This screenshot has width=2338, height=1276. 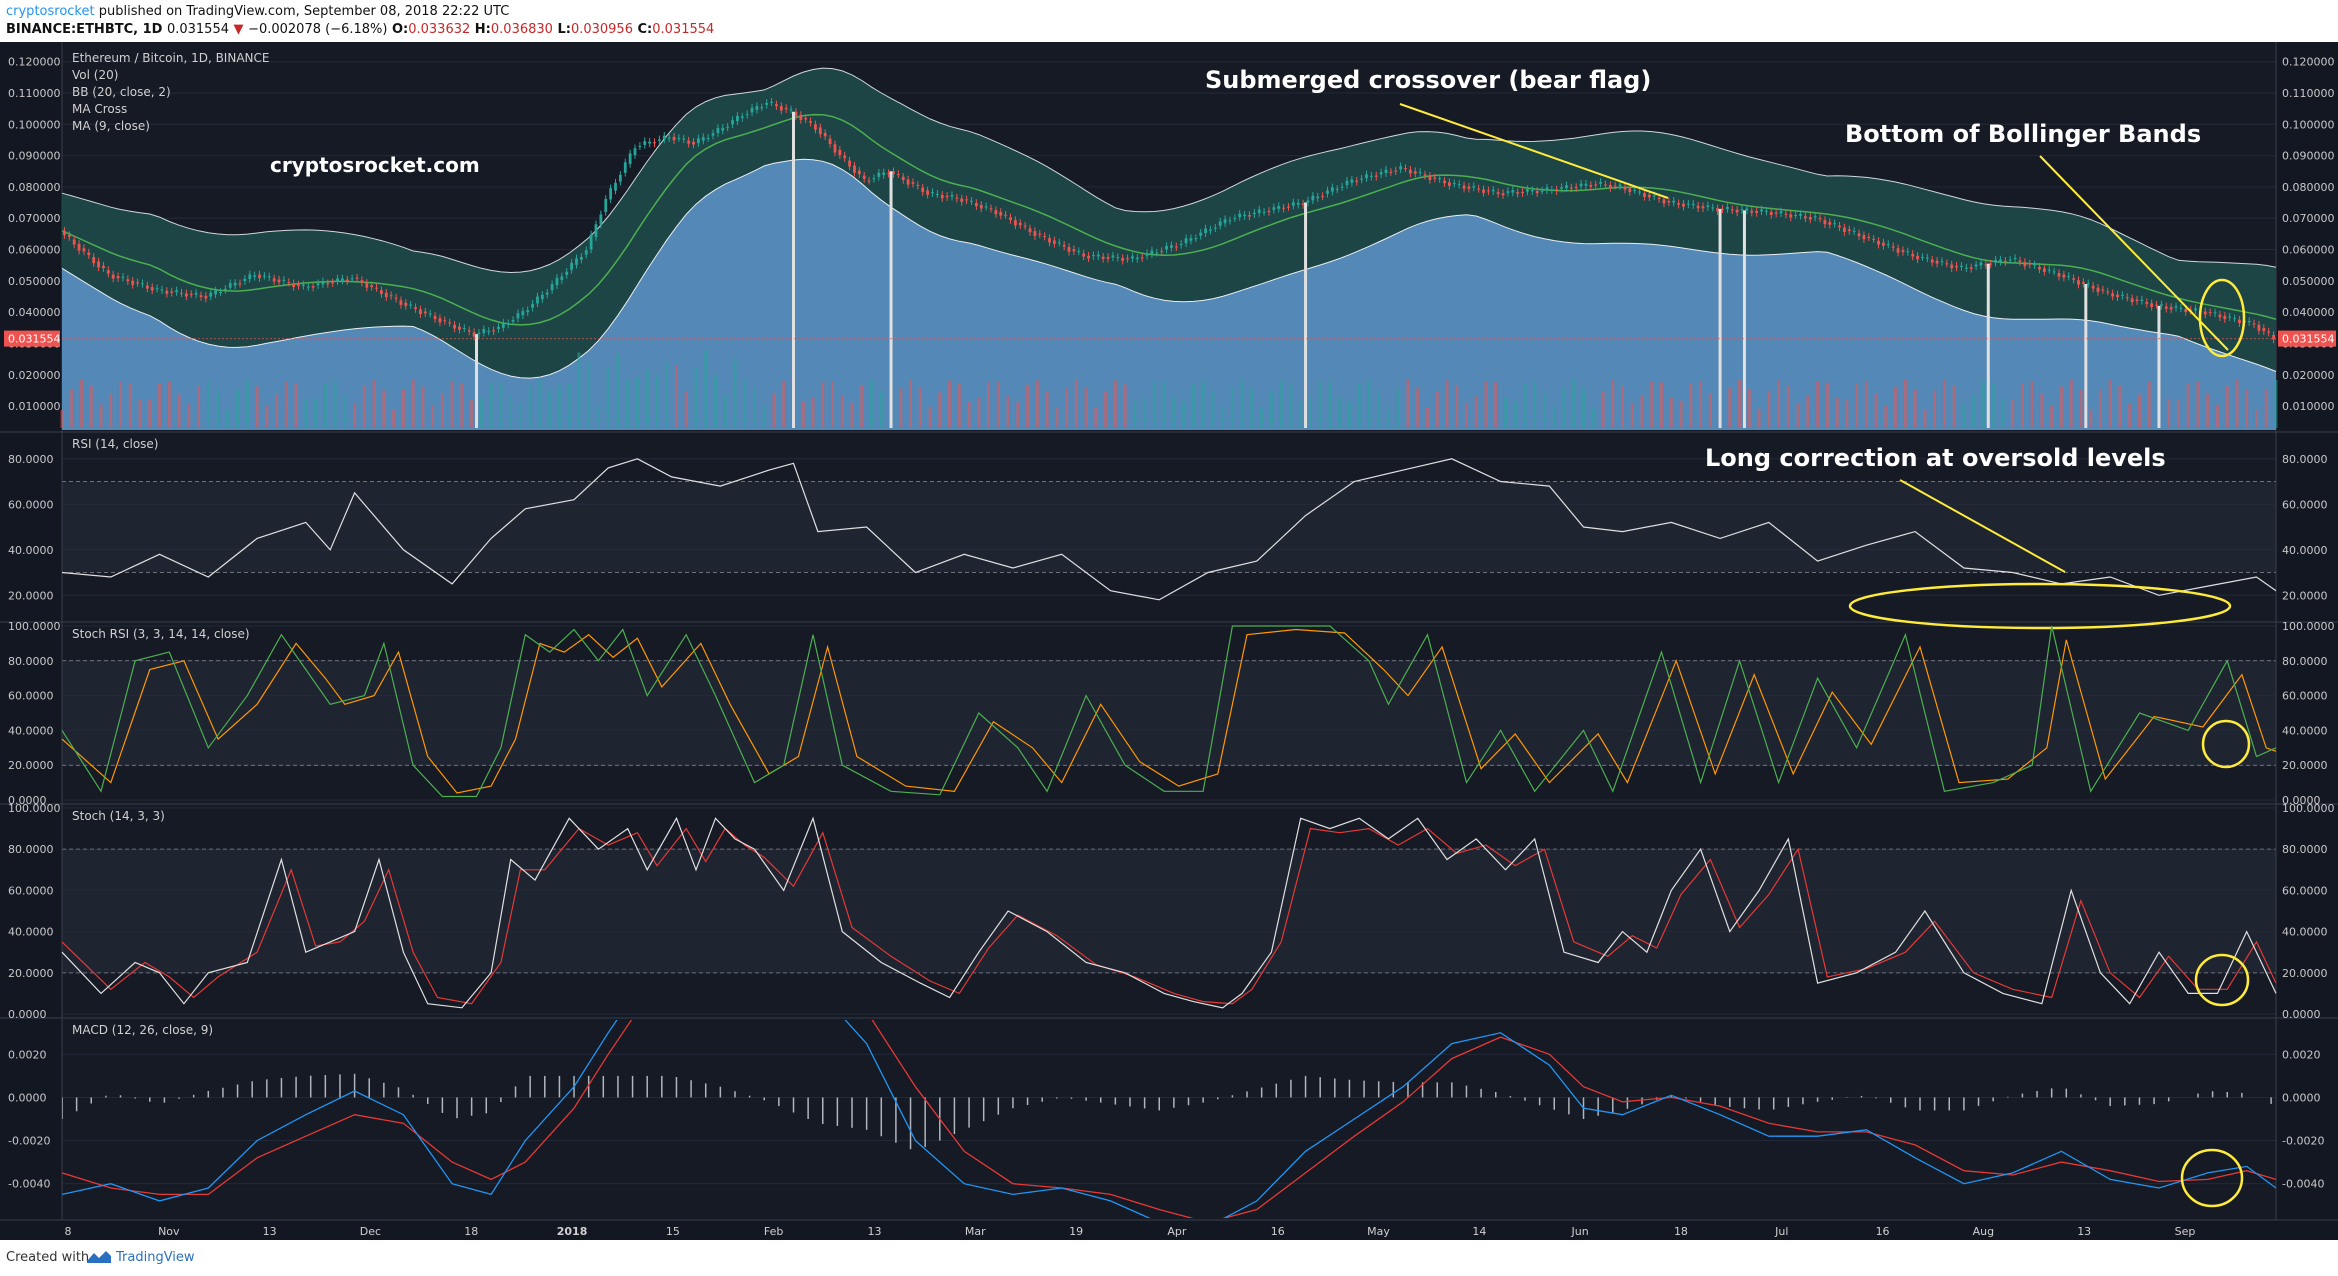 I want to click on y-tick-label-left: 40.0000, so click(x=31, y=730).